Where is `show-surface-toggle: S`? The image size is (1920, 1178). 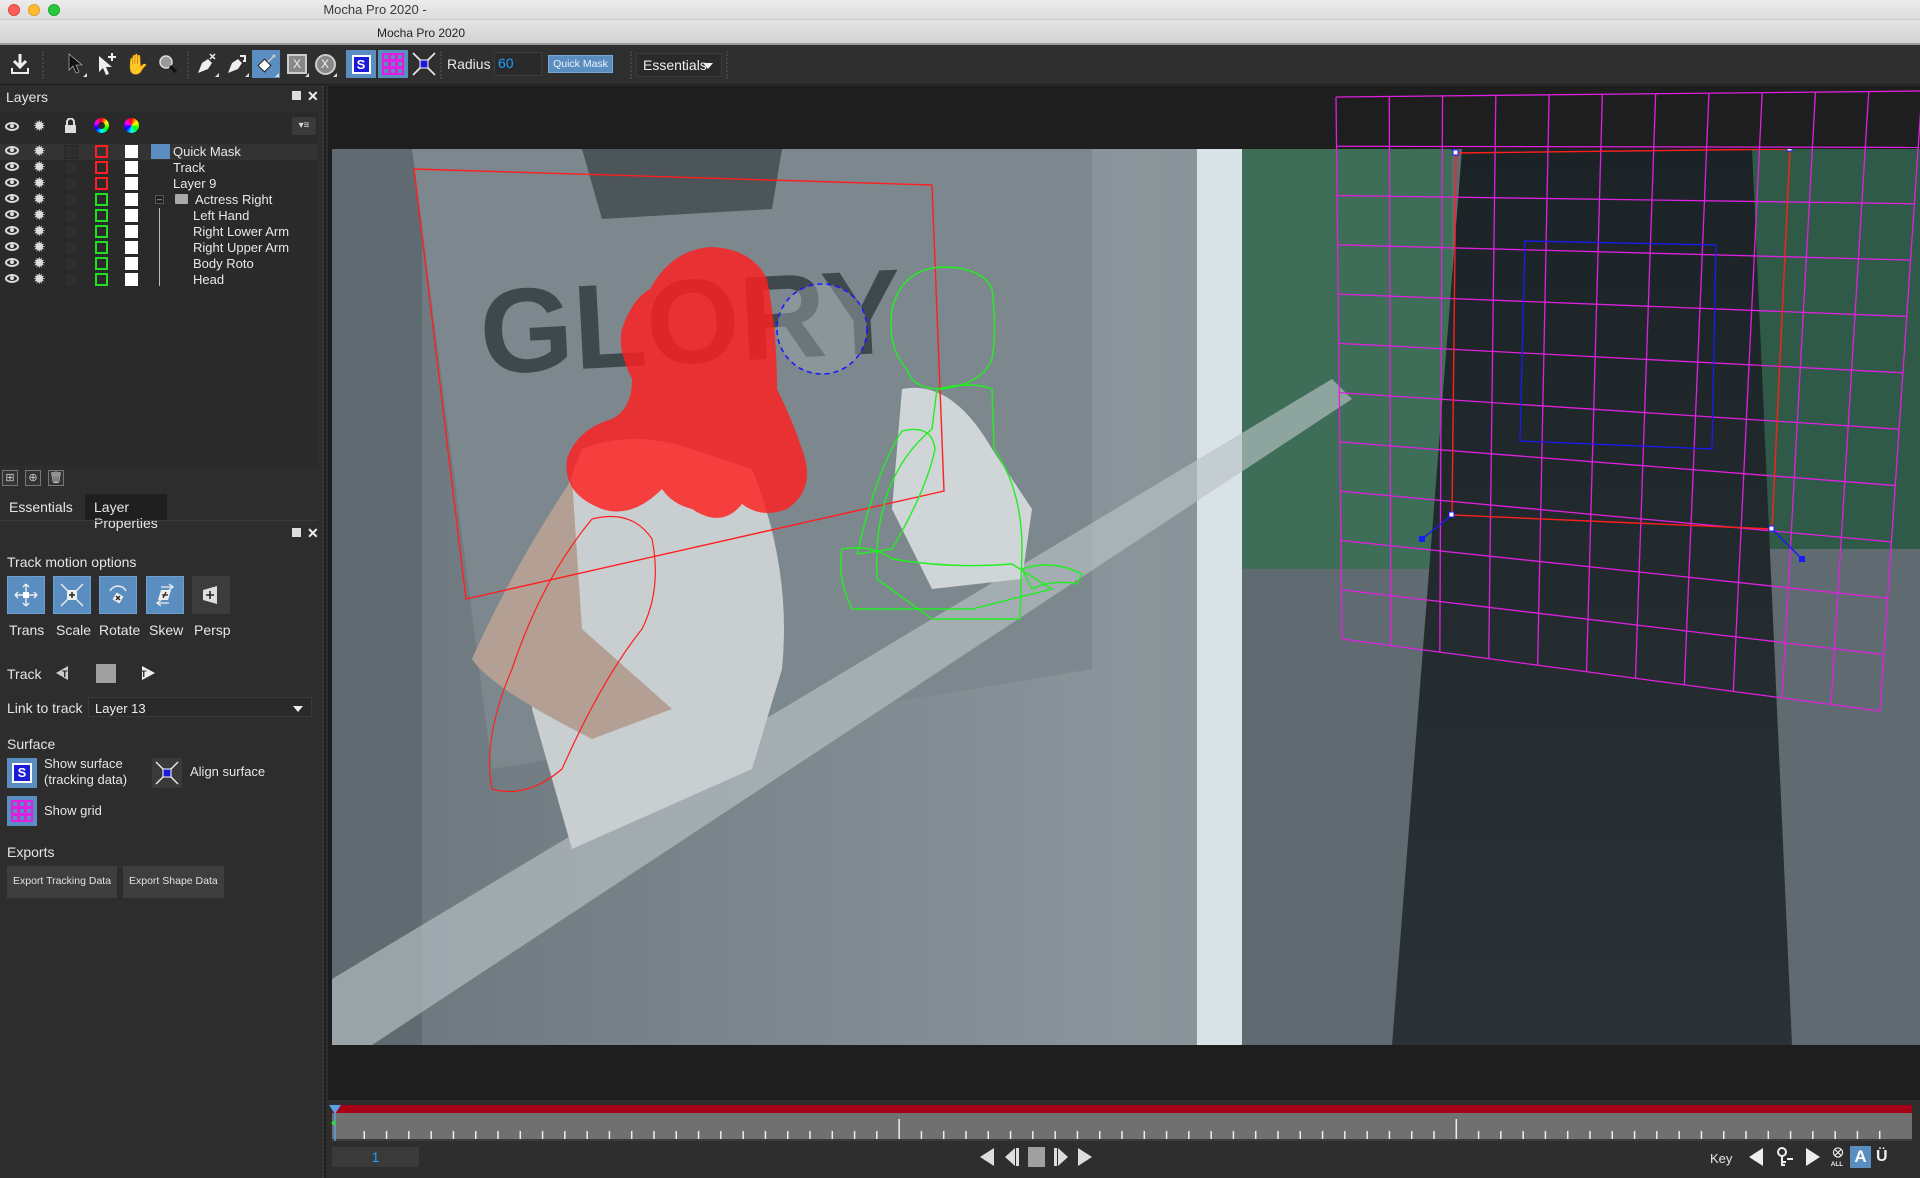 show-surface-toggle: S is located at coordinates (361, 64).